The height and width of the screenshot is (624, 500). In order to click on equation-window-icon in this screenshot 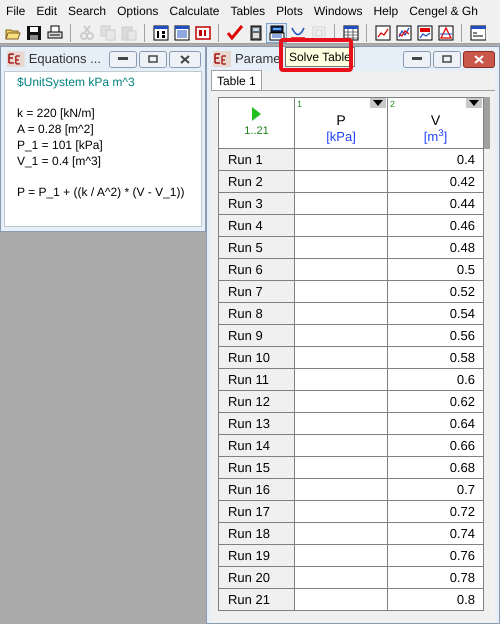, I will do `click(160, 32)`.